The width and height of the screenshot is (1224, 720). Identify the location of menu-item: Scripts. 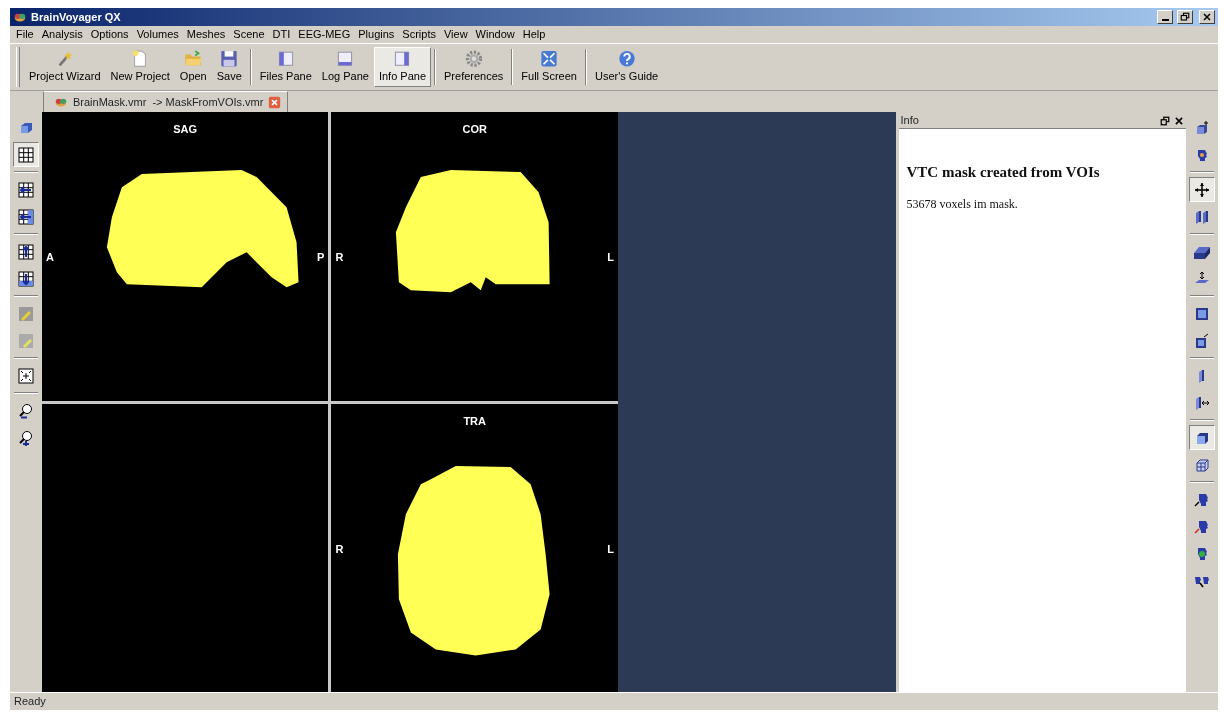
(419, 34).